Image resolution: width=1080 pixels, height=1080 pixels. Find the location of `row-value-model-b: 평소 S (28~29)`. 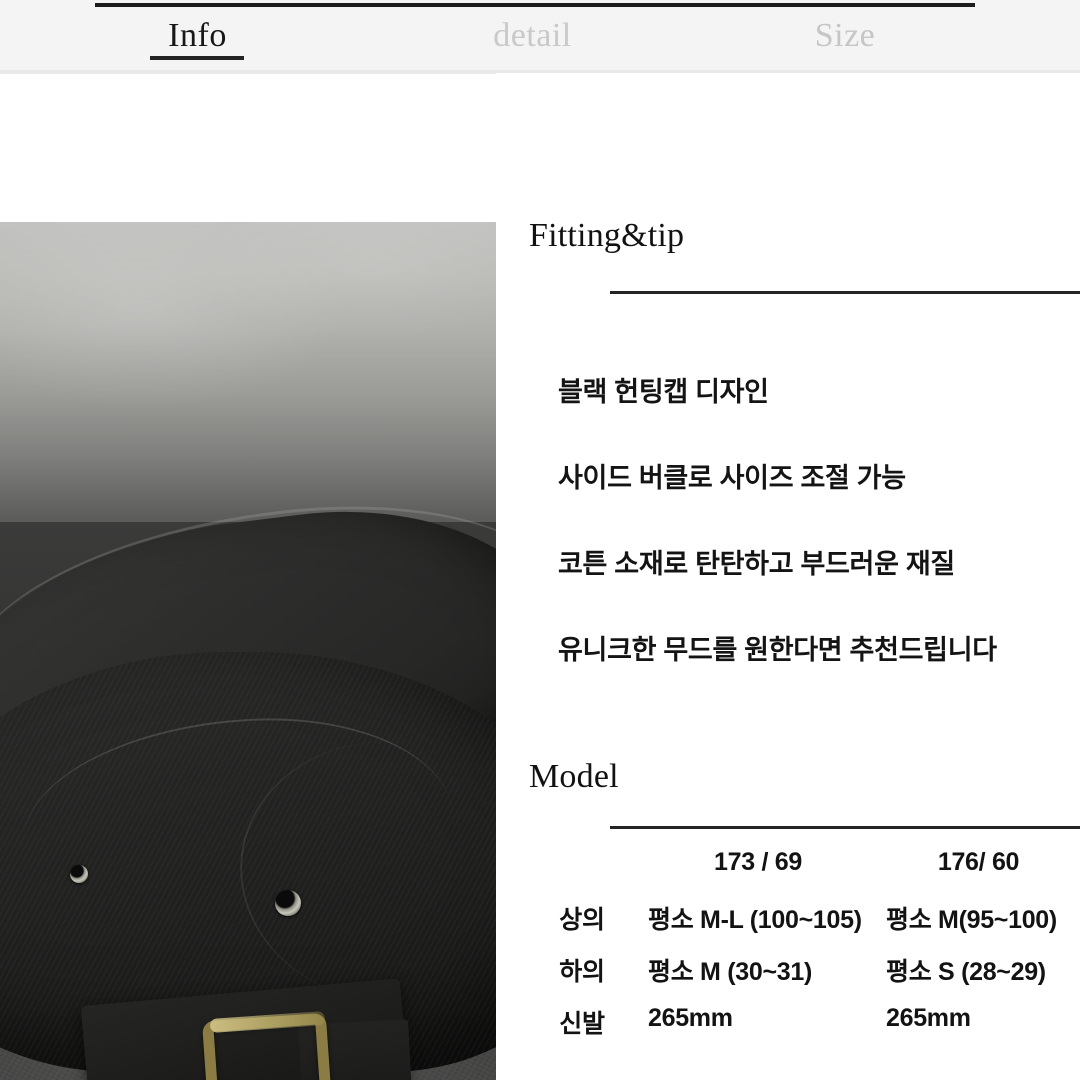

row-value-model-b: 평소 S (28~29) is located at coordinates (966, 972).